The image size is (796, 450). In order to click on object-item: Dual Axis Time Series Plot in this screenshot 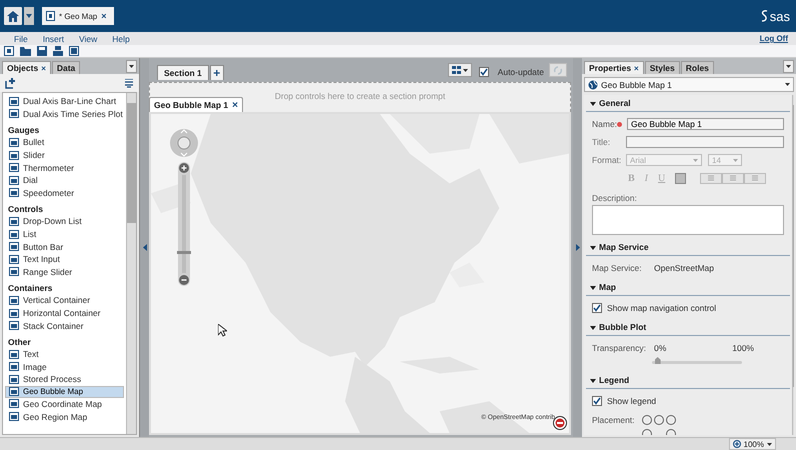, I will do `click(64, 114)`.